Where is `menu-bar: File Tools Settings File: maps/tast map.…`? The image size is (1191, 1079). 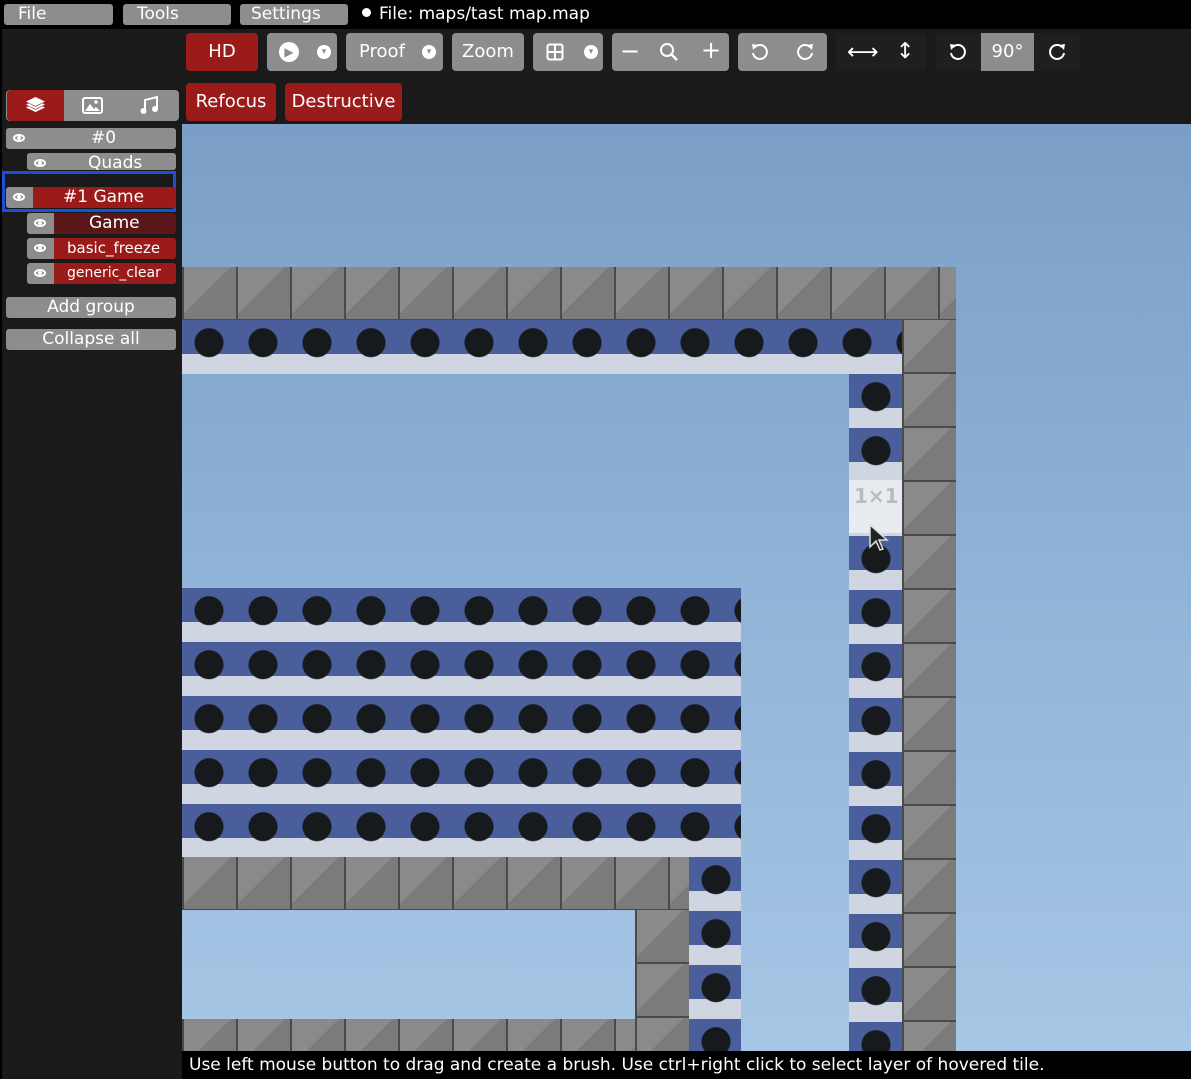 menu-bar: File Tools Settings File: maps/tast map.… is located at coordinates (595, 14).